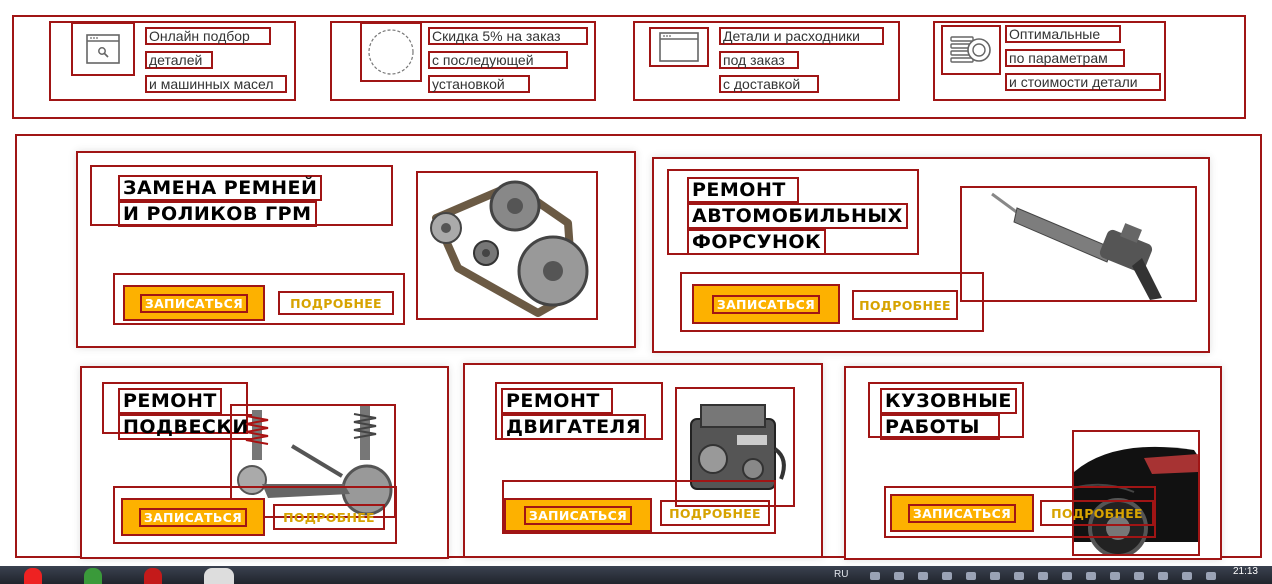 Image resolution: width=1272 pixels, height=584 pixels. What do you see at coordinates (93, 576) in the screenshot?
I see `chrome-icon` at bounding box center [93, 576].